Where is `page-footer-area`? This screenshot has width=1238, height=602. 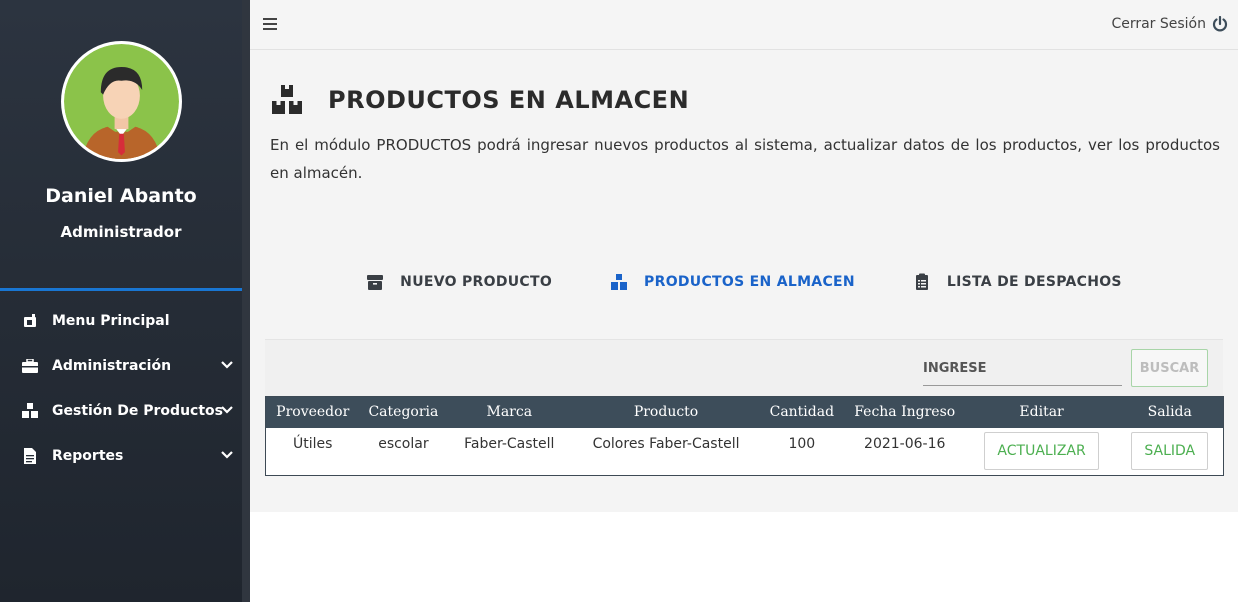 page-footer-area is located at coordinates (744, 557).